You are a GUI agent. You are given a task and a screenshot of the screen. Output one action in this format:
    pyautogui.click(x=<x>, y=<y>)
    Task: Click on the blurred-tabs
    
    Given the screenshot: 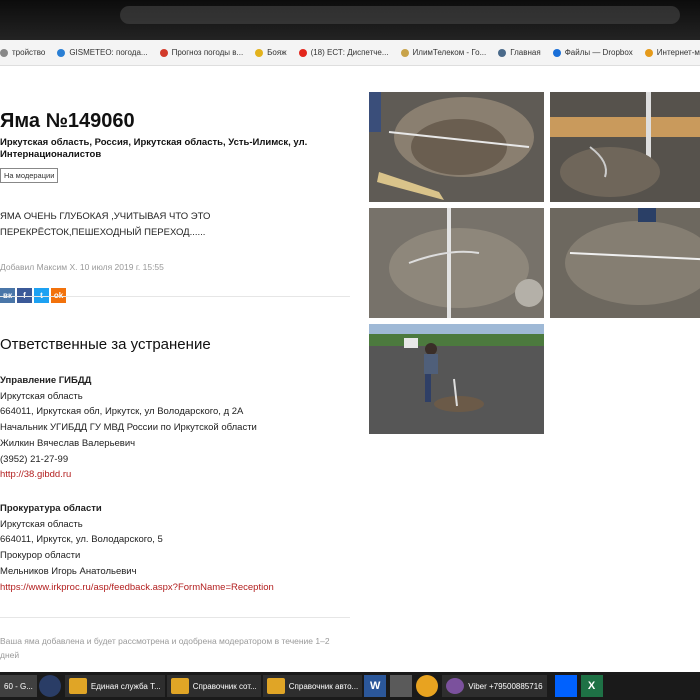 What is the action you would take?
    pyautogui.click(x=400, y=15)
    